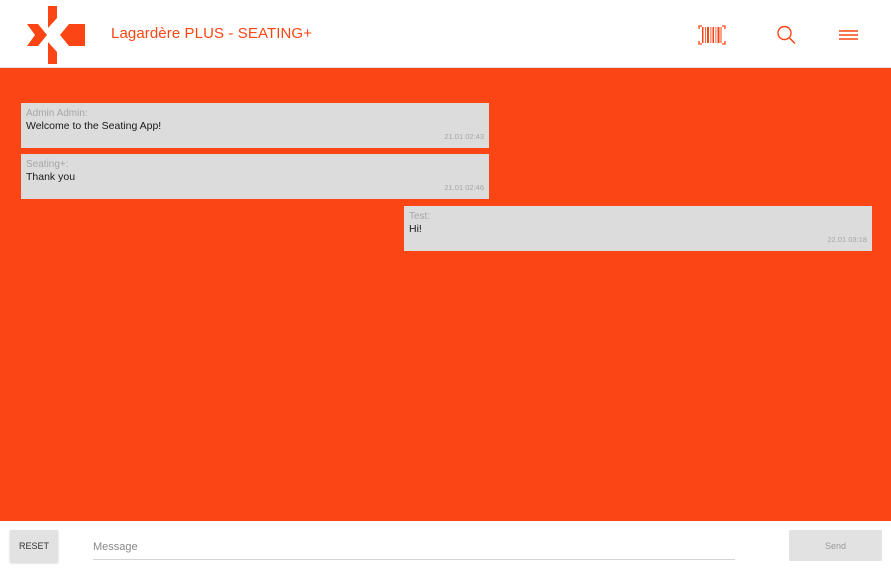  I want to click on message-author: Seating+:, so click(47, 164).